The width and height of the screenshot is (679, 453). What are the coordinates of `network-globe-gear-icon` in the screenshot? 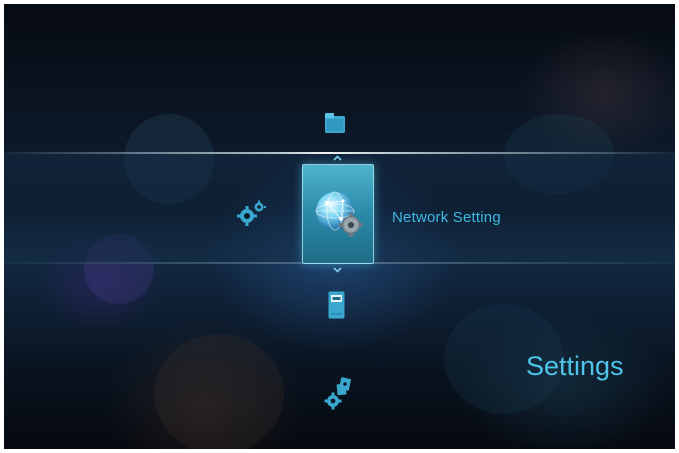 It's located at (339, 214).